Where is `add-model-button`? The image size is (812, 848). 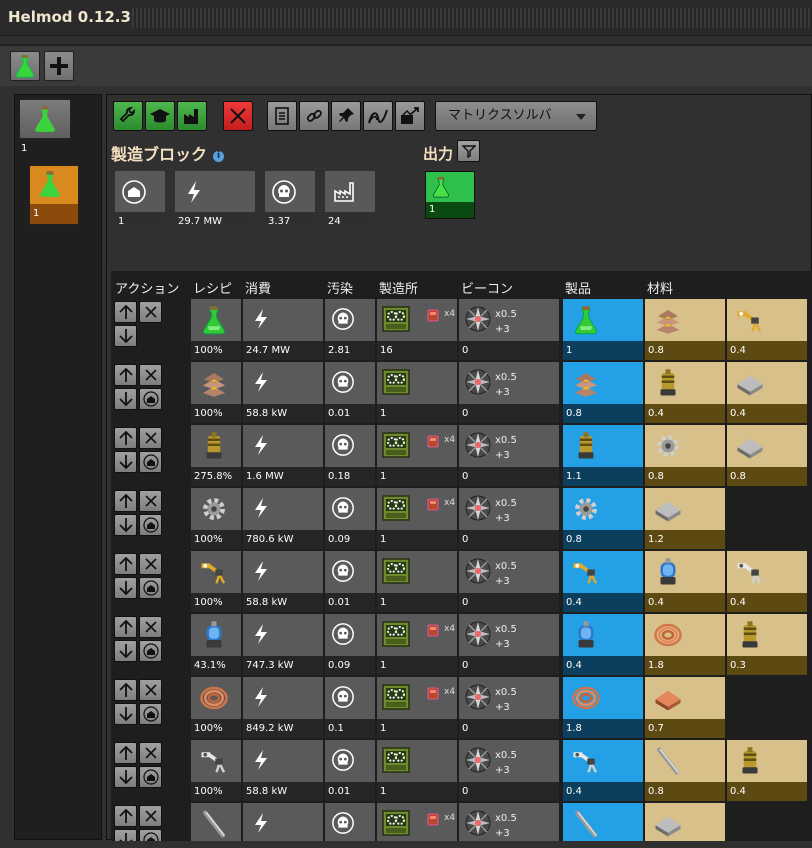 add-model-button is located at coordinates (59, 66).